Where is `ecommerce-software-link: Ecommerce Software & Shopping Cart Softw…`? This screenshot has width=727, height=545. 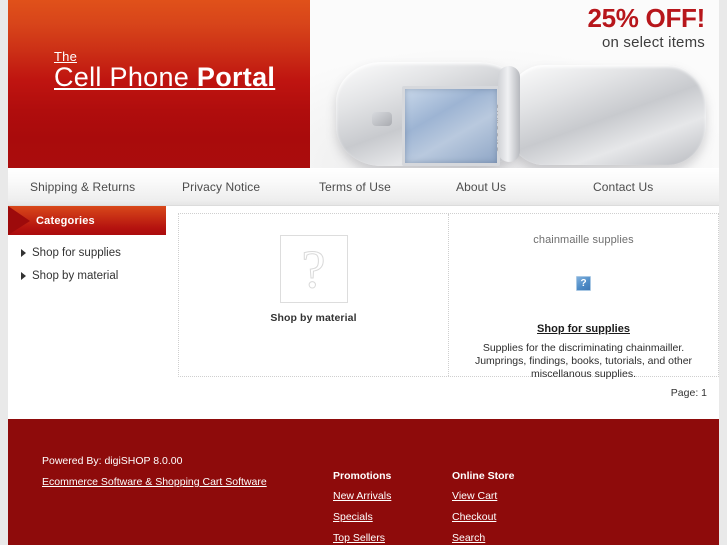 ecommerce-software-link: Ecommerce Software & Shopping Cart Softw… is located at coordinates (182, 482).